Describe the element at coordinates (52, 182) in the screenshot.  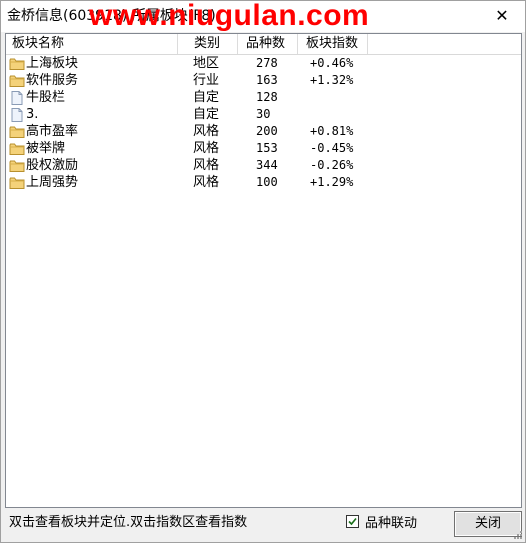
I see `cell-name: 上周强势` at that location.